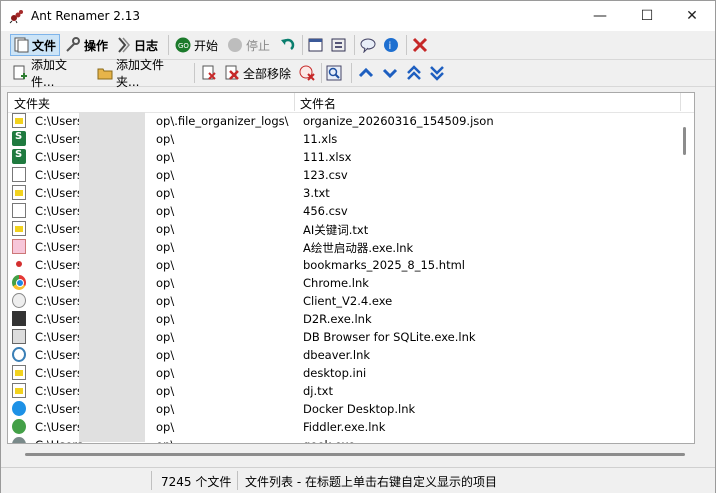  I want to click on windows-button, so click(317, 45).